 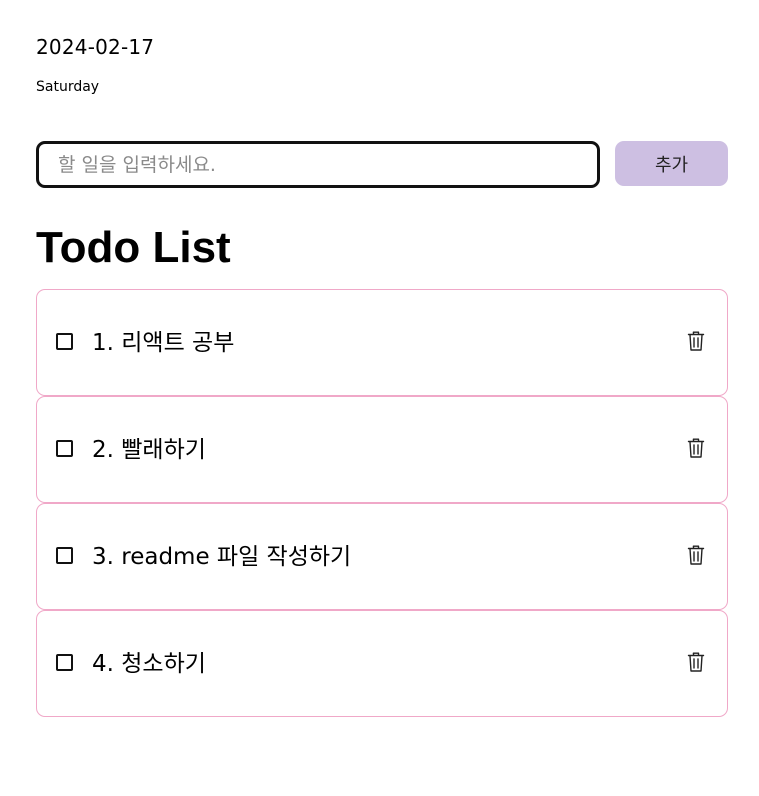 I want to click on todo-item: 1. 리액트 공부, so click(x=382, y=342).